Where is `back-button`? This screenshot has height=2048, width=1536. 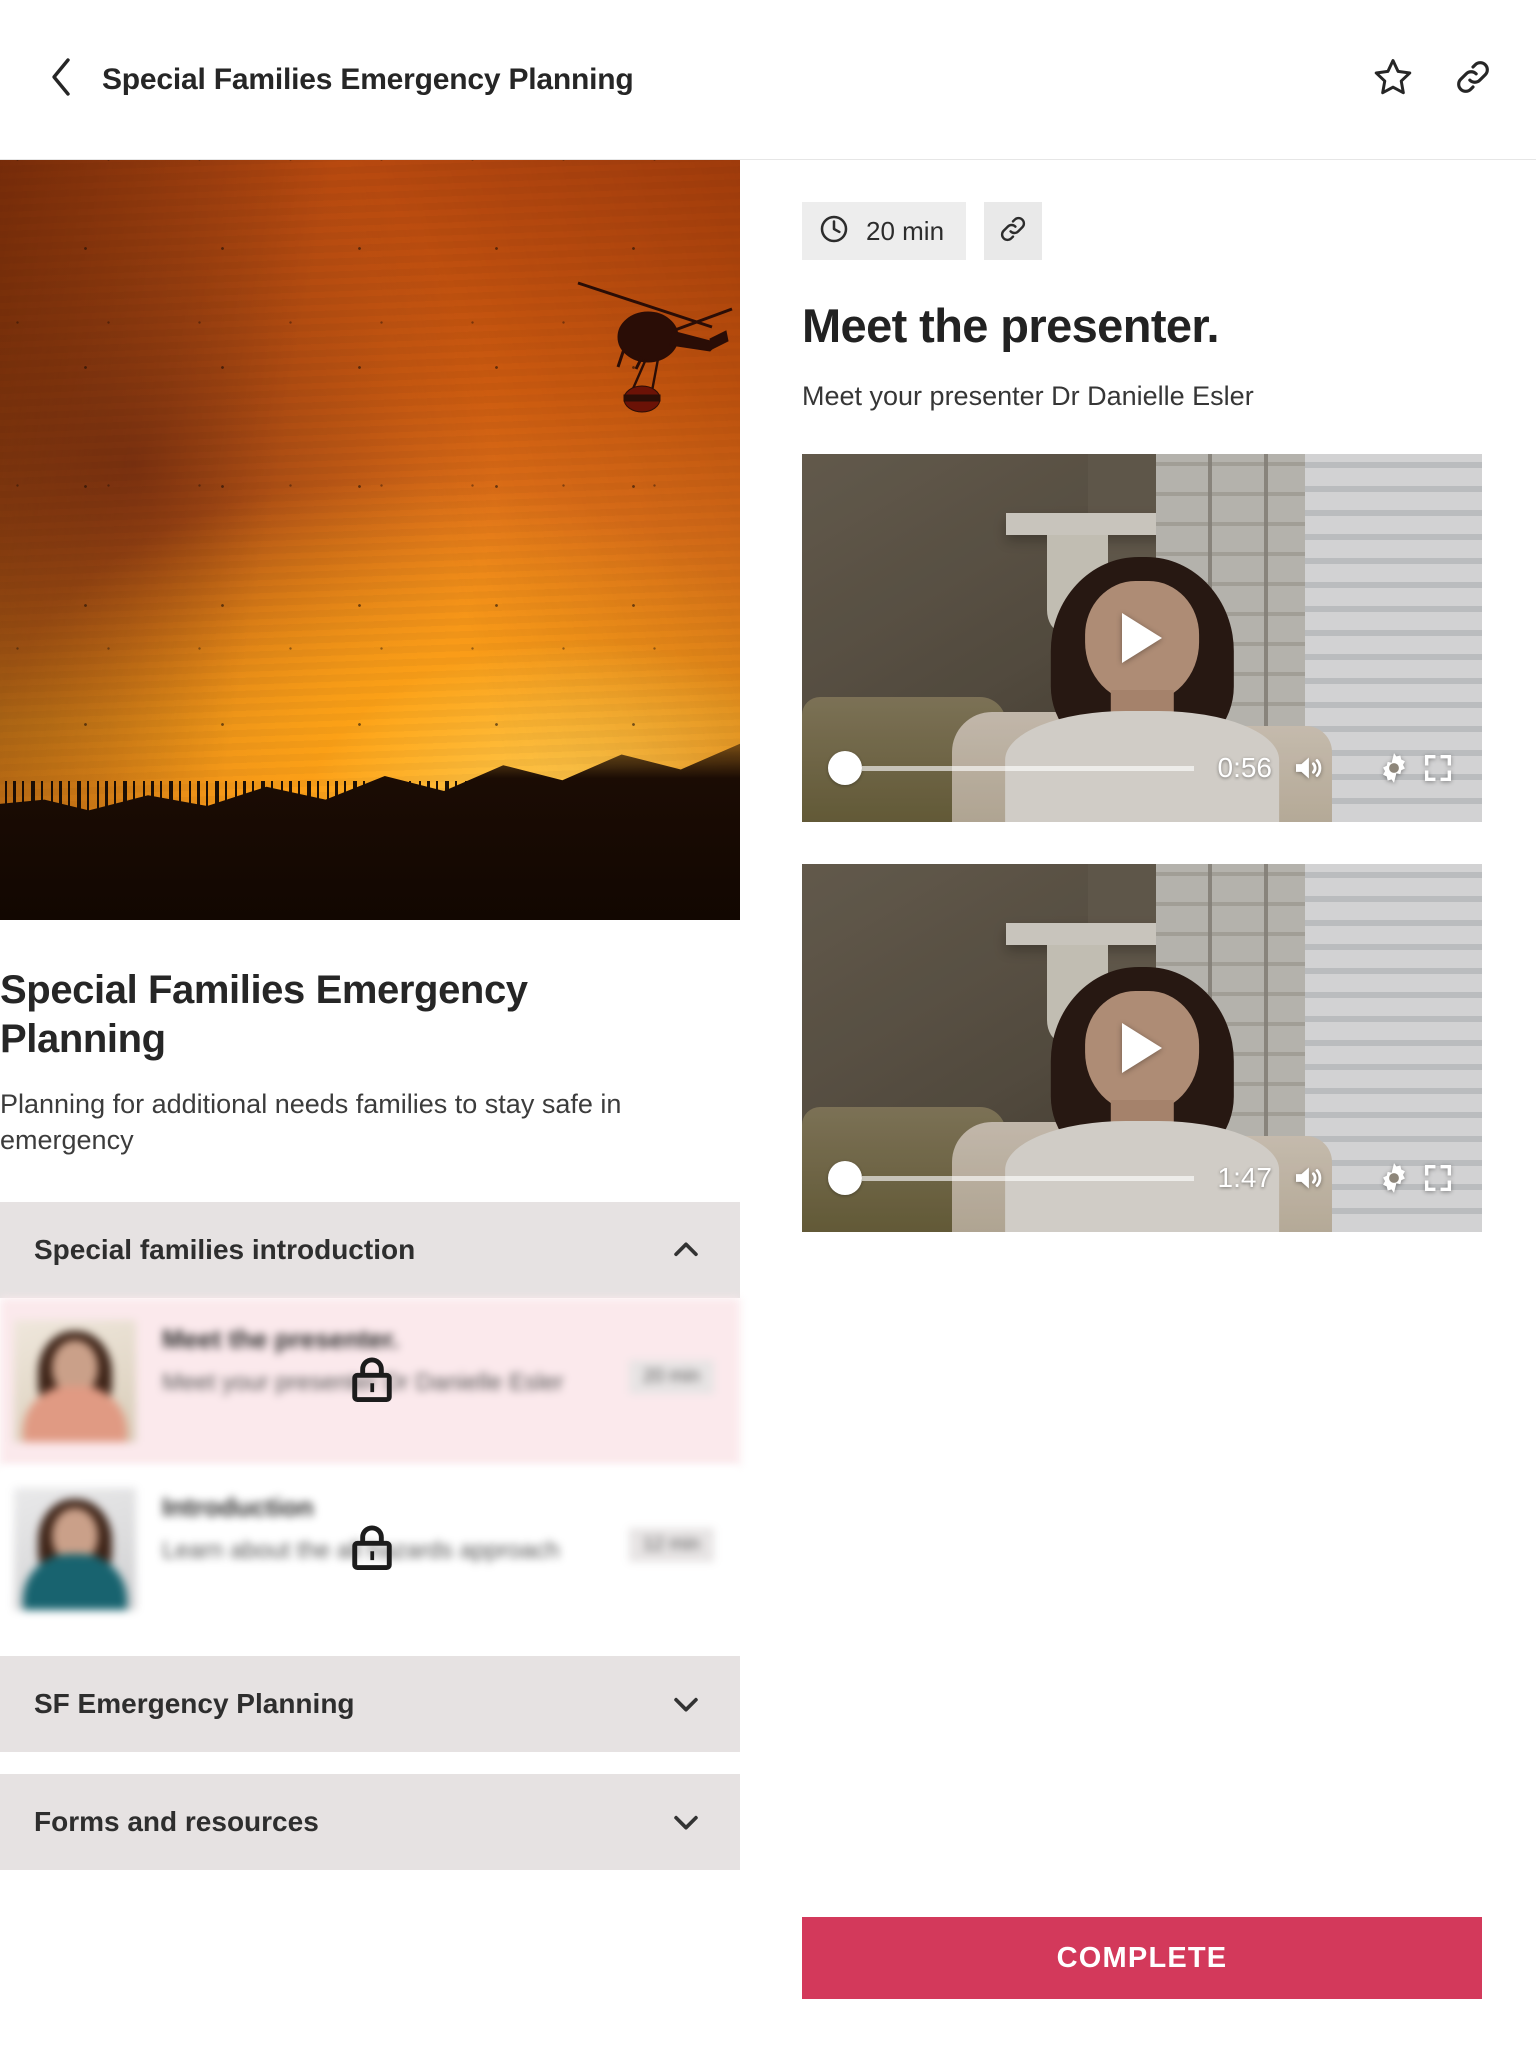 back-button is located at coordinates (61, 79).